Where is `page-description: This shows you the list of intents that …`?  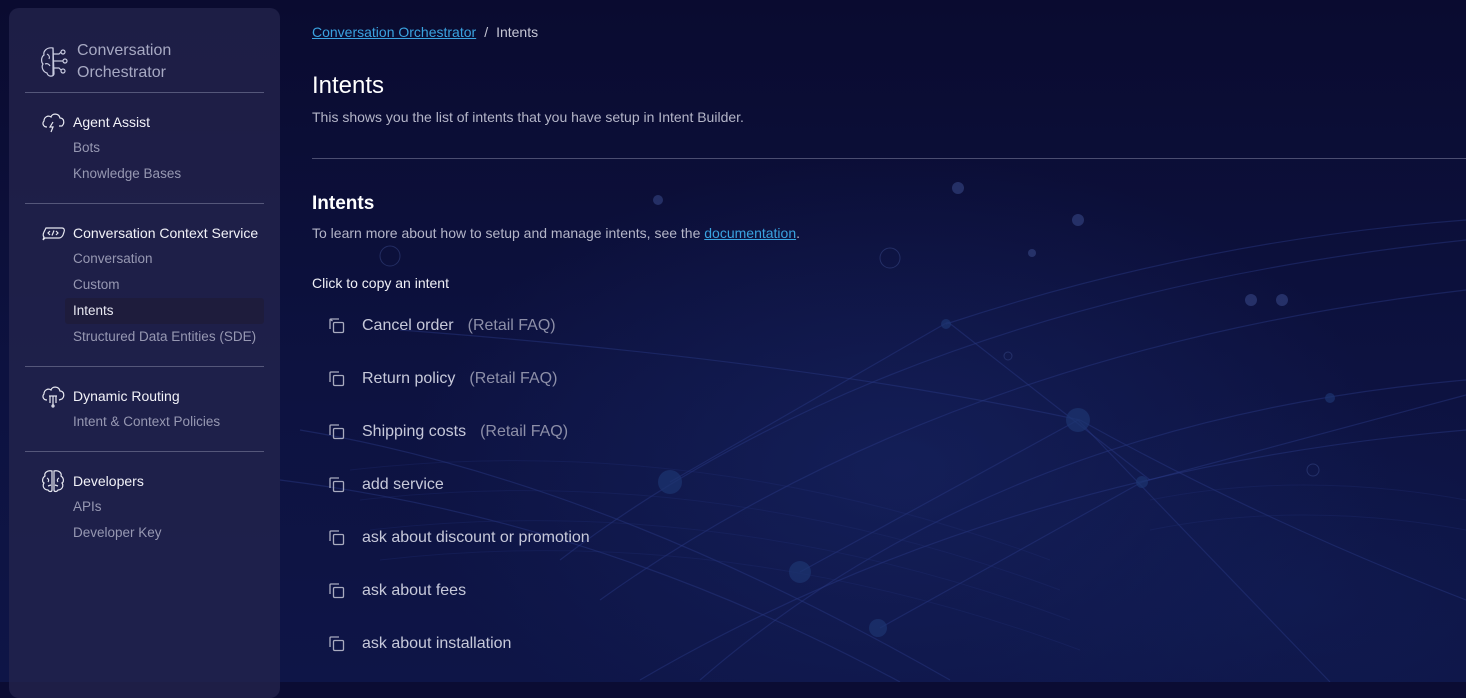 page-description: This shows you the list of intents that … is located at coordinates (528, 117).